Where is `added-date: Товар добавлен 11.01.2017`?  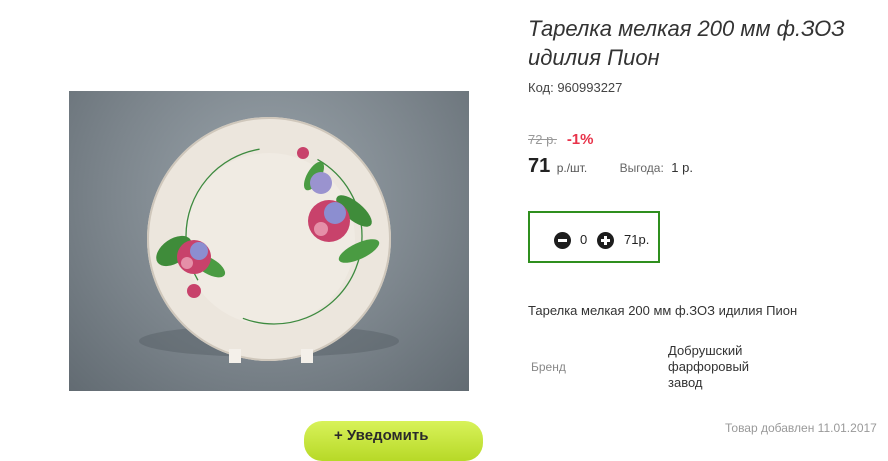
added-date: Товар добавлен 11.01.2017 is located at coordinates (801, 428).